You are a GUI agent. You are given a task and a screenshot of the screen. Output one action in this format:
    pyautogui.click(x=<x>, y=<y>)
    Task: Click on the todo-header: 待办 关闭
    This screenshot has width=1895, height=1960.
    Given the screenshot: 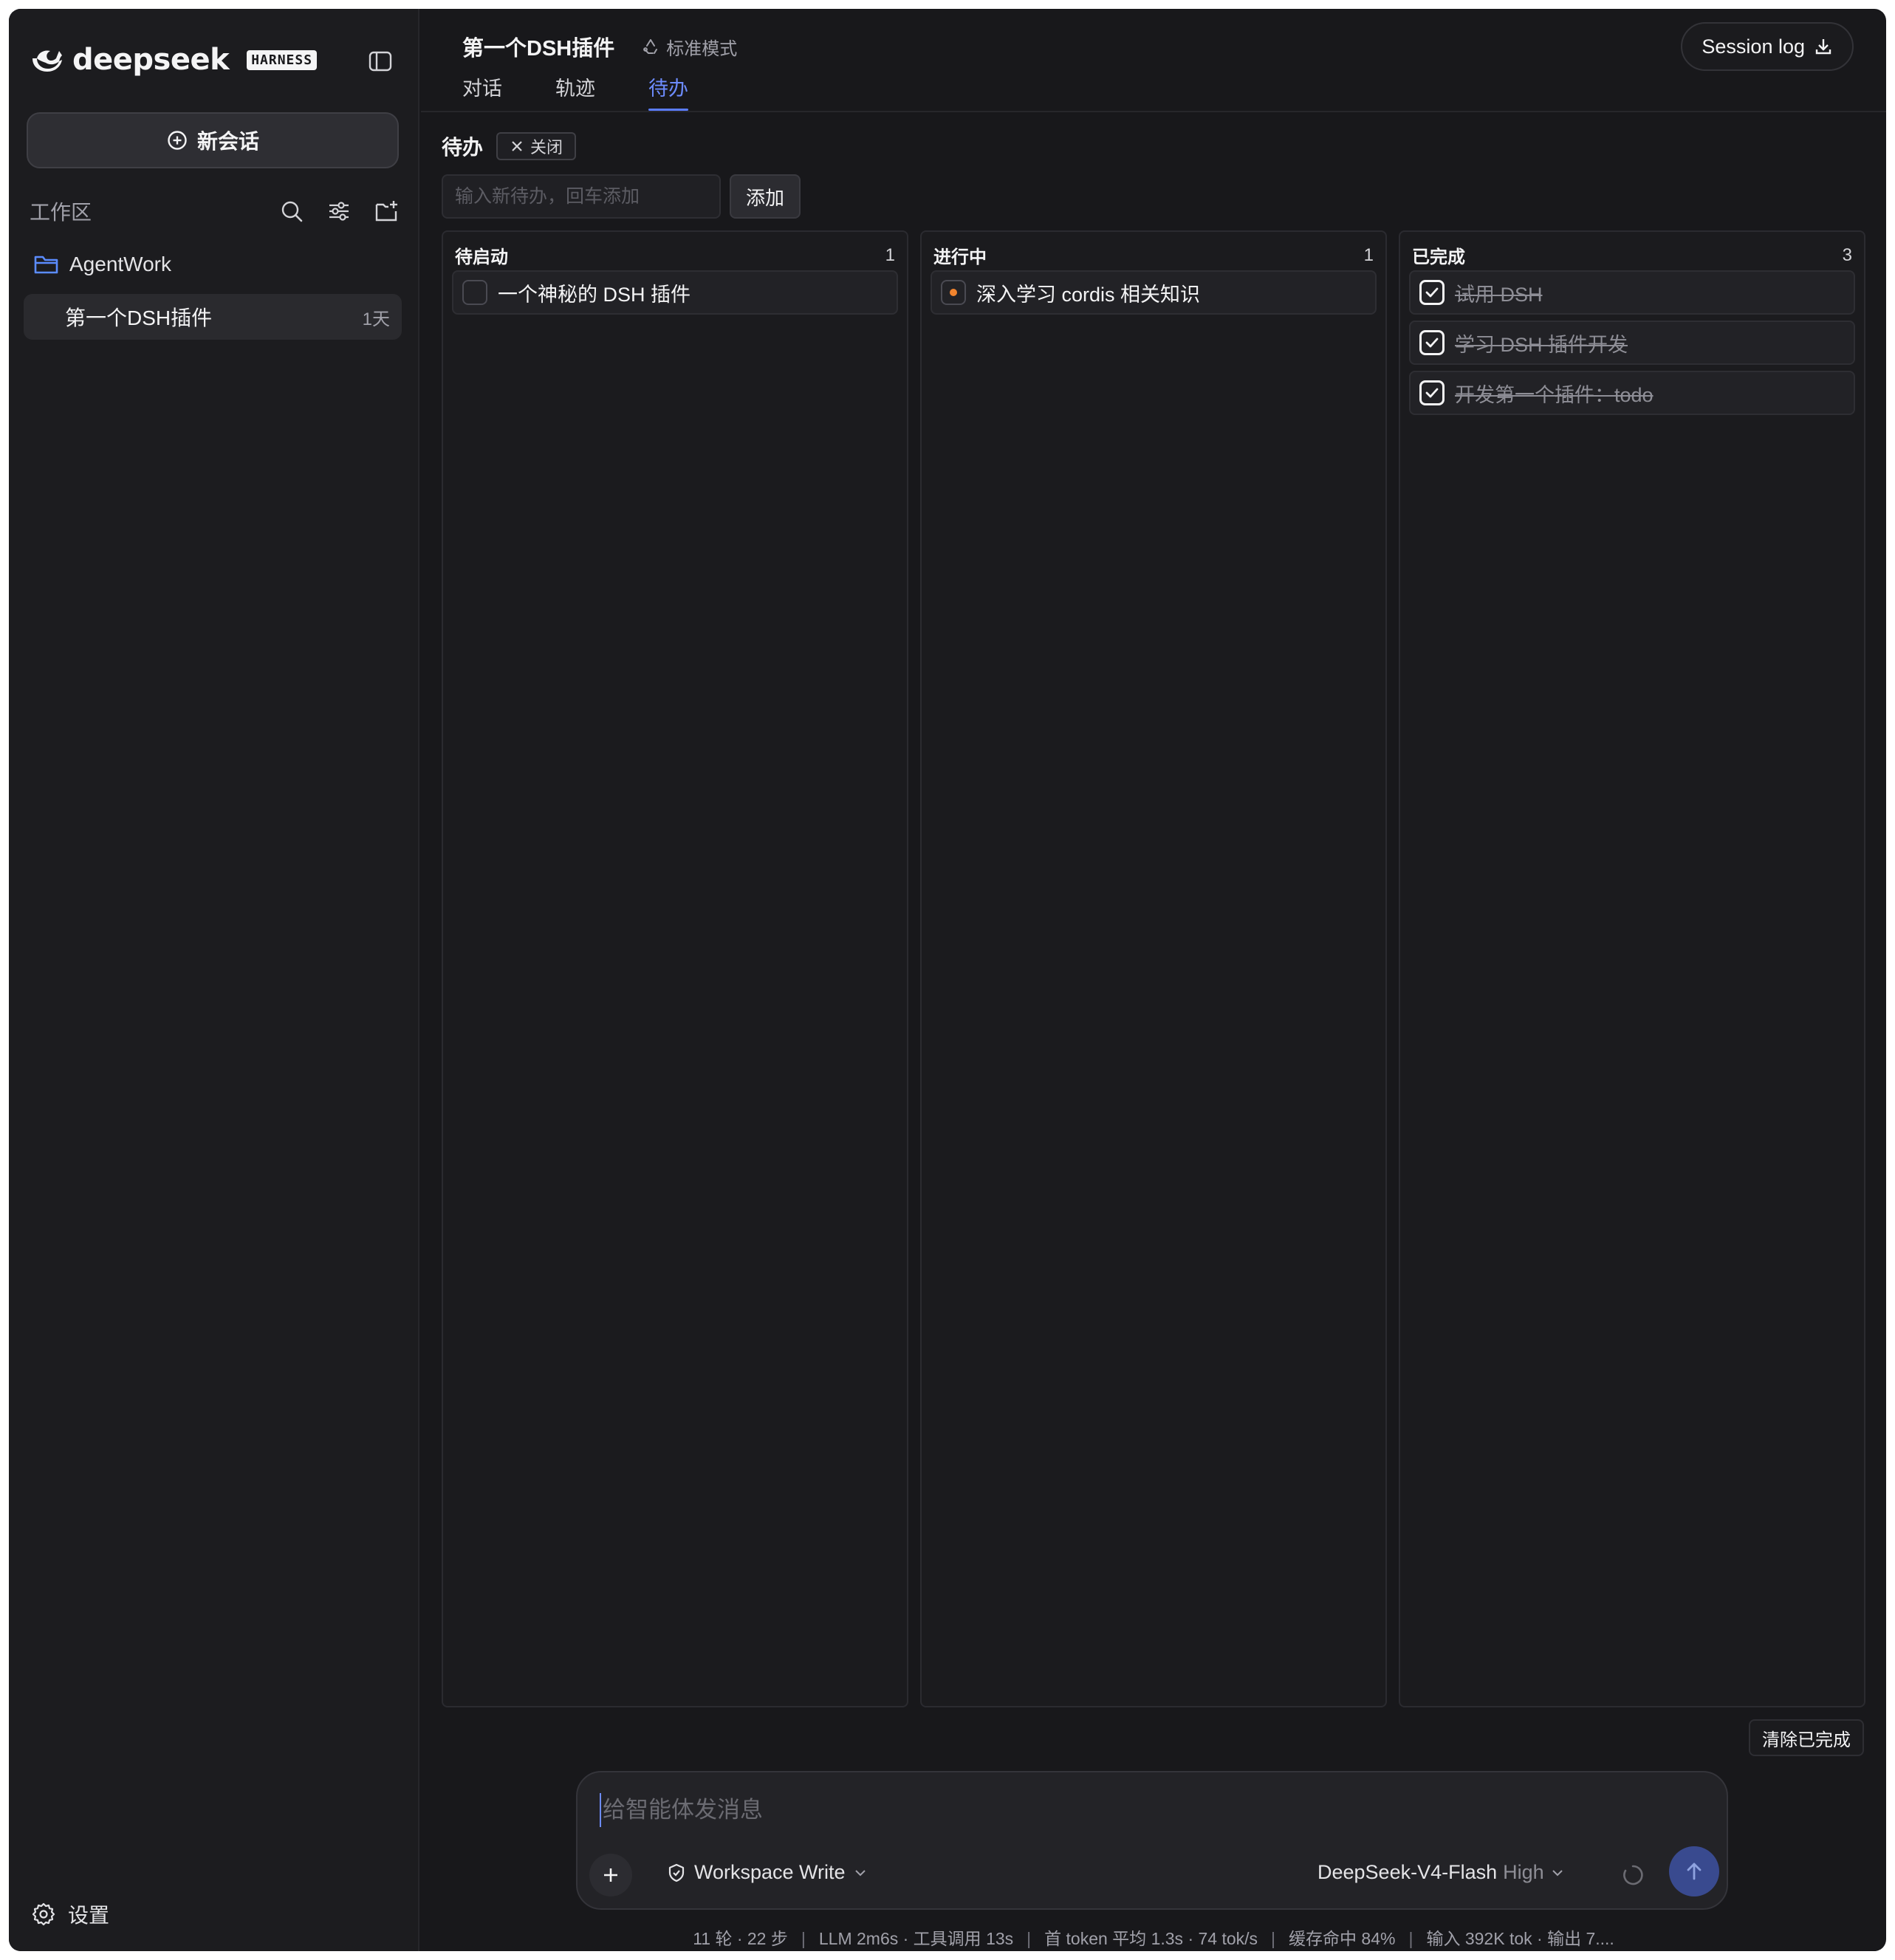 What is the action you would take?
    pyautogui.click(x=509, y=146)
    